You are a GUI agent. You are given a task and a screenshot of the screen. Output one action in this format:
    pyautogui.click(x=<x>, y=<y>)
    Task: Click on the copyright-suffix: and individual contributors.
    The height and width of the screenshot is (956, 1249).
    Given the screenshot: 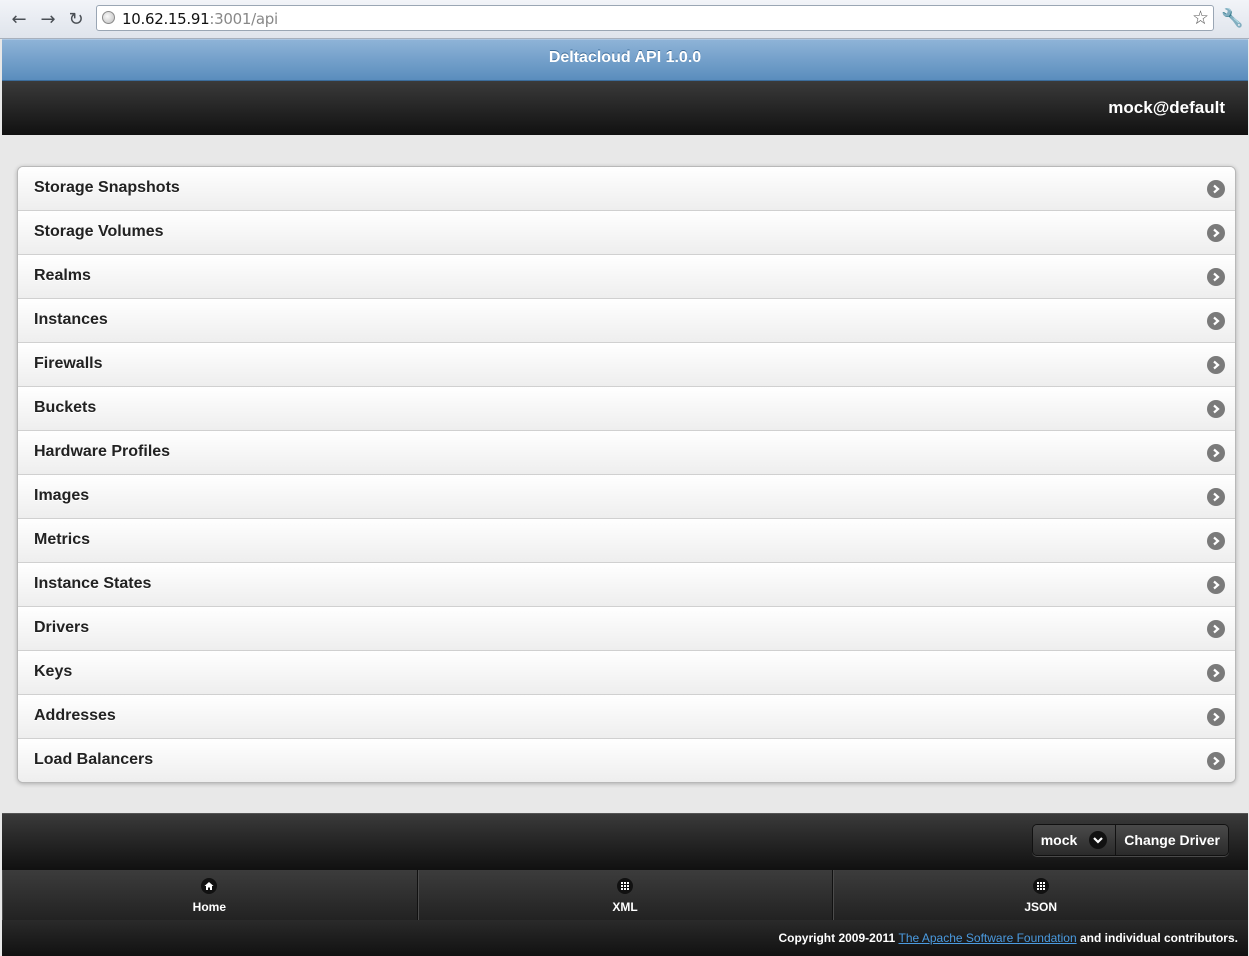 What is the action you would take?
    pyautogui.click(x=1158, y=938)
    